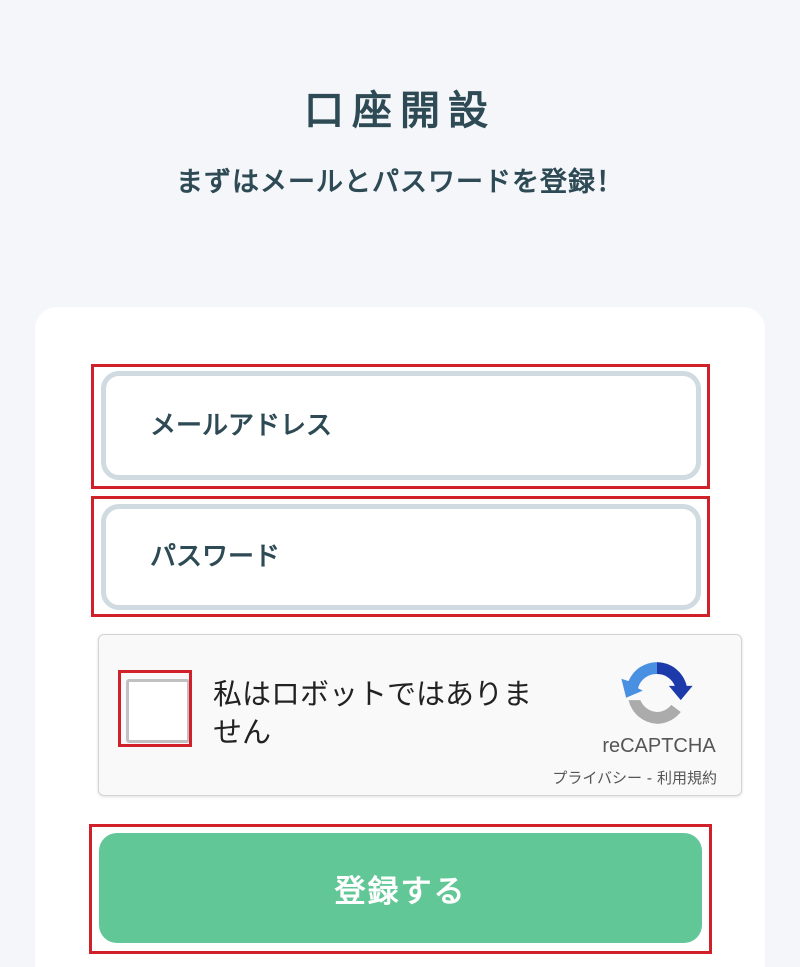 The width and height of the screenshot is (800, 967). I want to click on terms-link: 利用規約, so click(687, 778).